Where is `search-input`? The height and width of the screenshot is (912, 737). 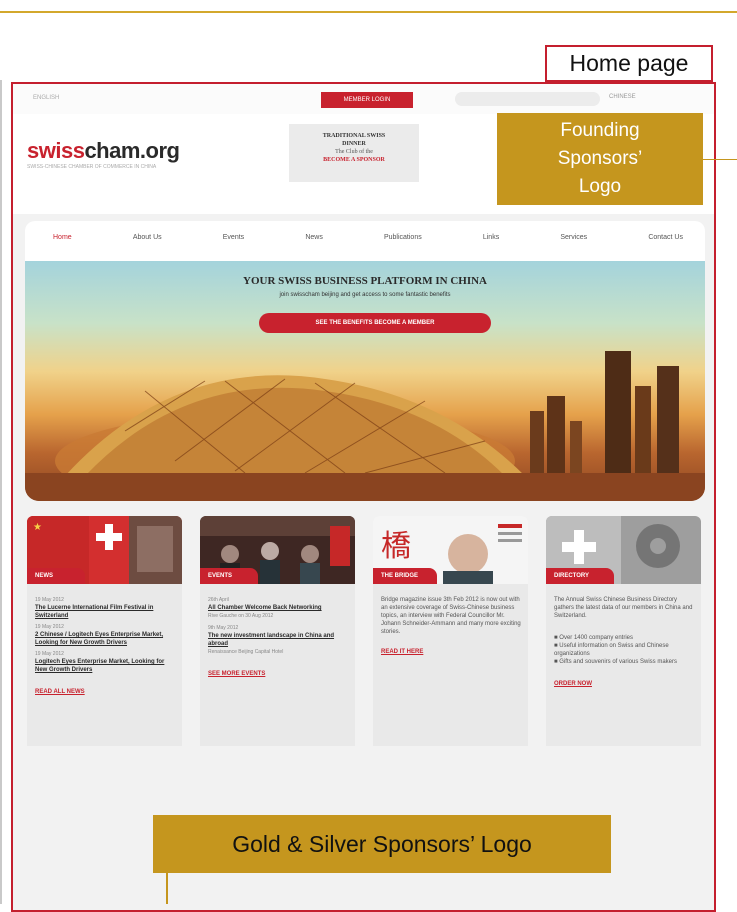 search-input is located at coordinates (527, 99).